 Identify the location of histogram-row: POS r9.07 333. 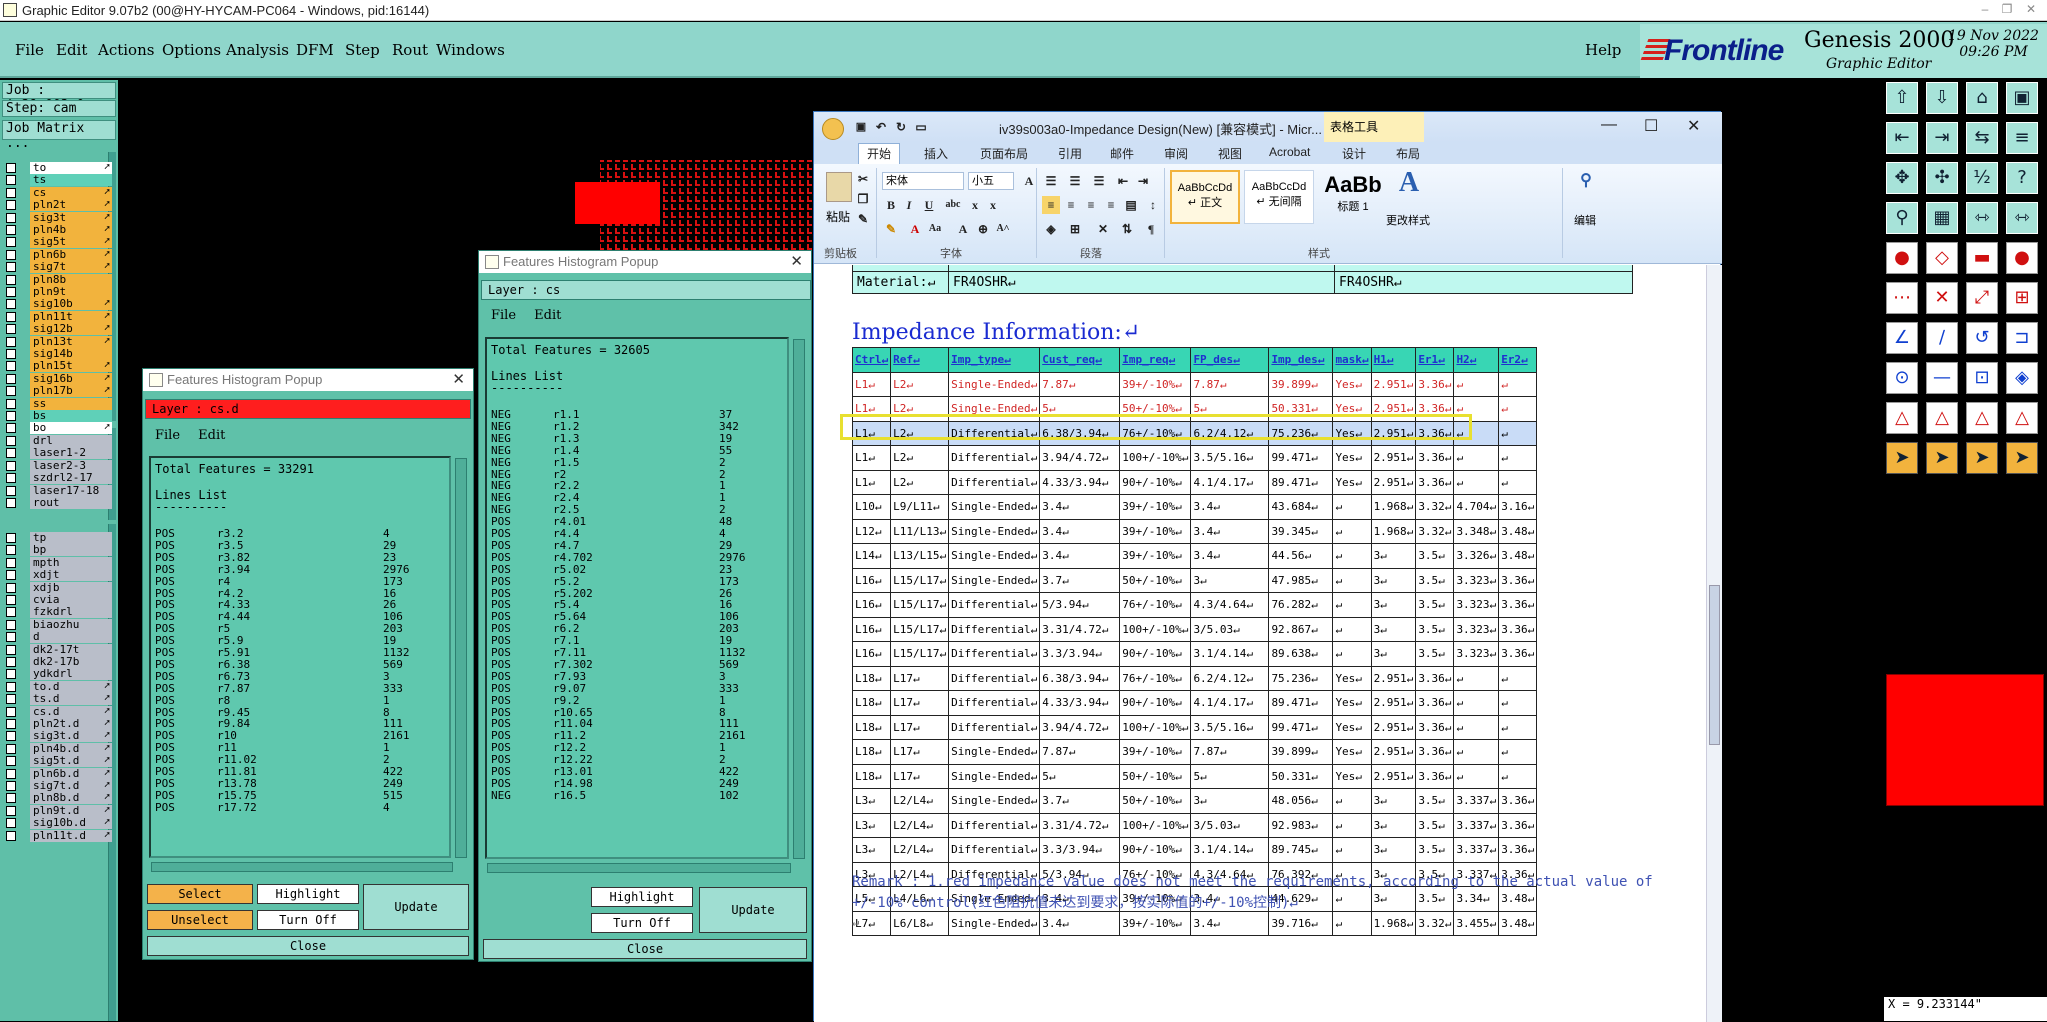
(616, 688).